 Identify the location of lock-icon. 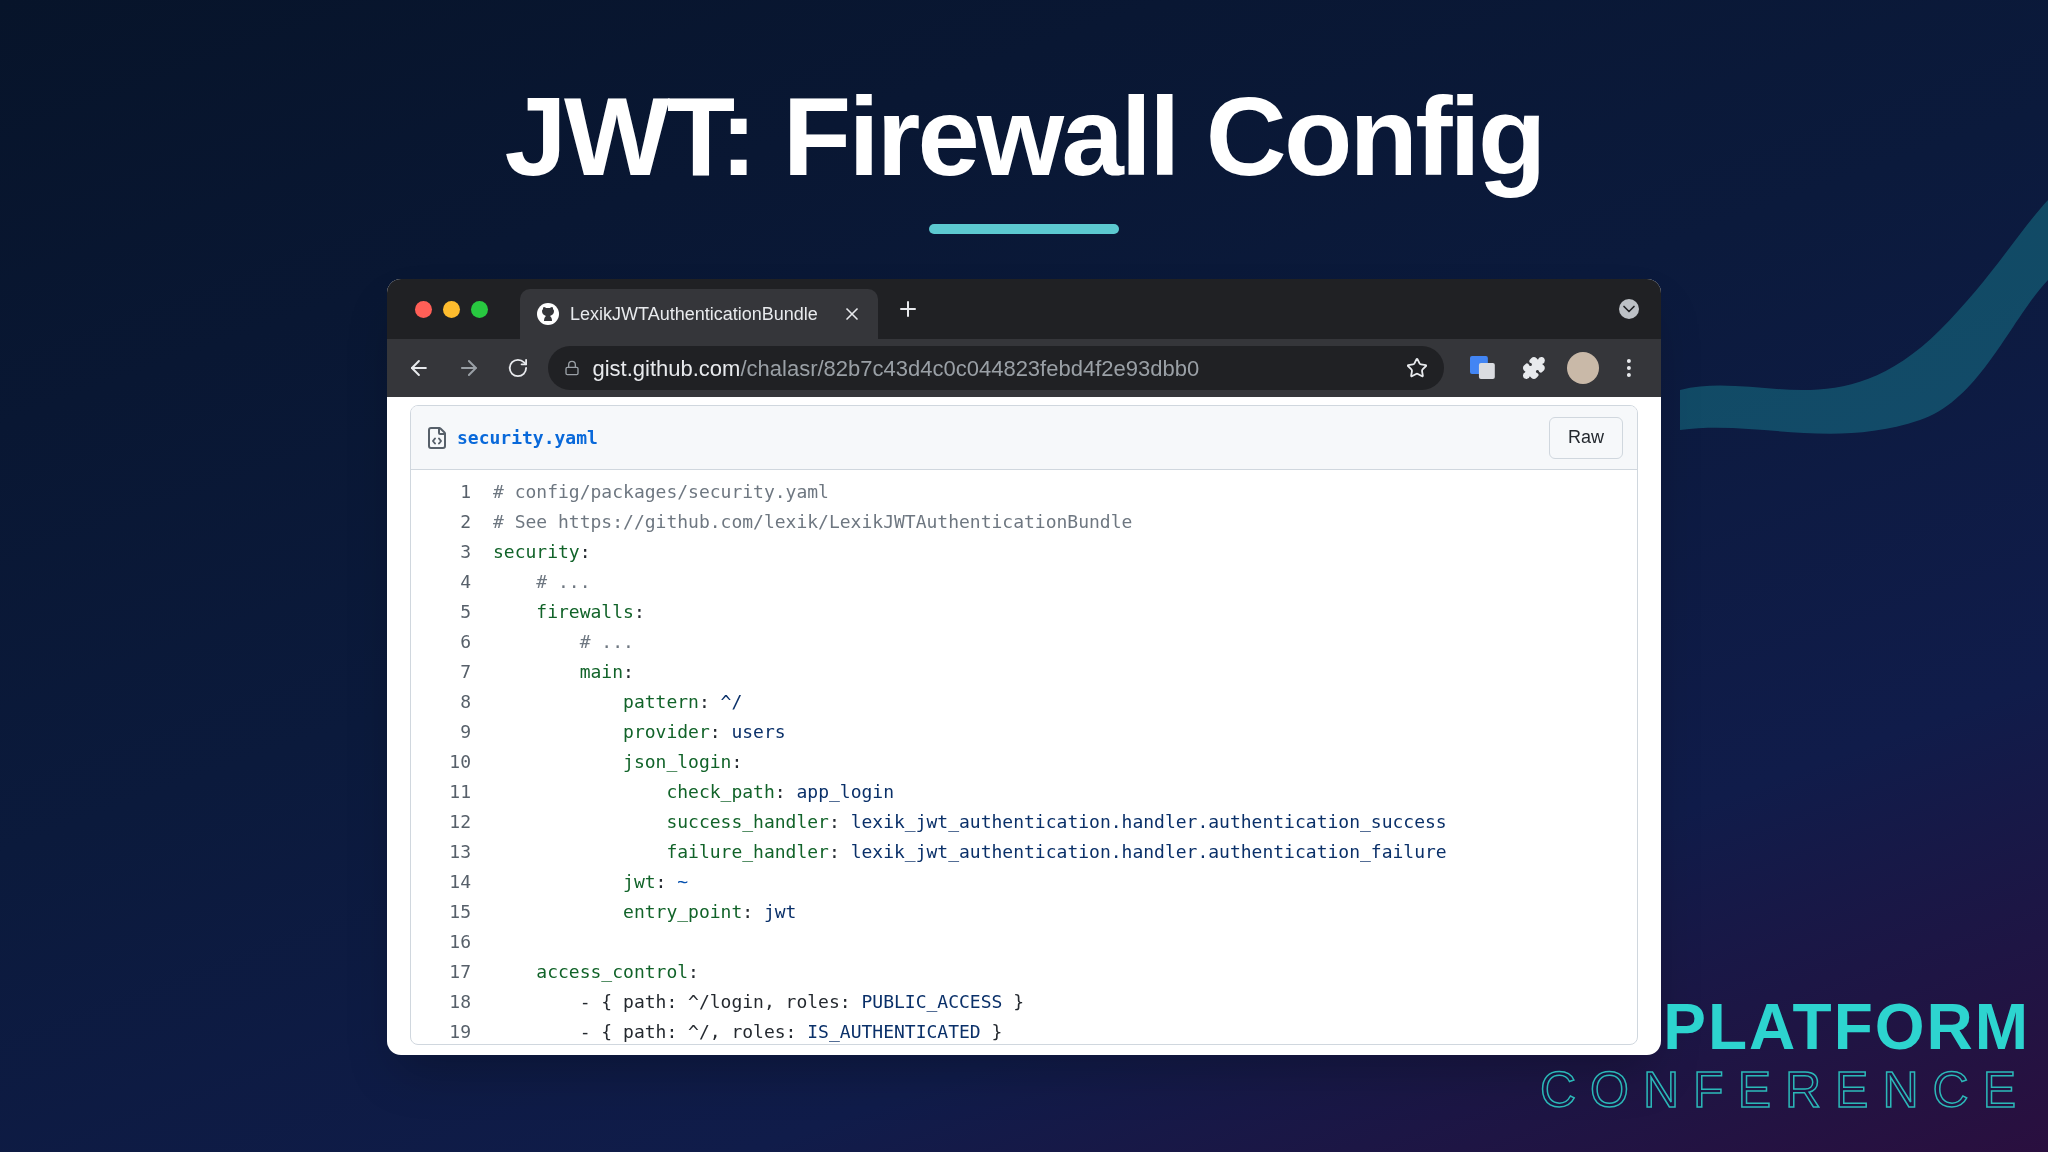
(572, 368).